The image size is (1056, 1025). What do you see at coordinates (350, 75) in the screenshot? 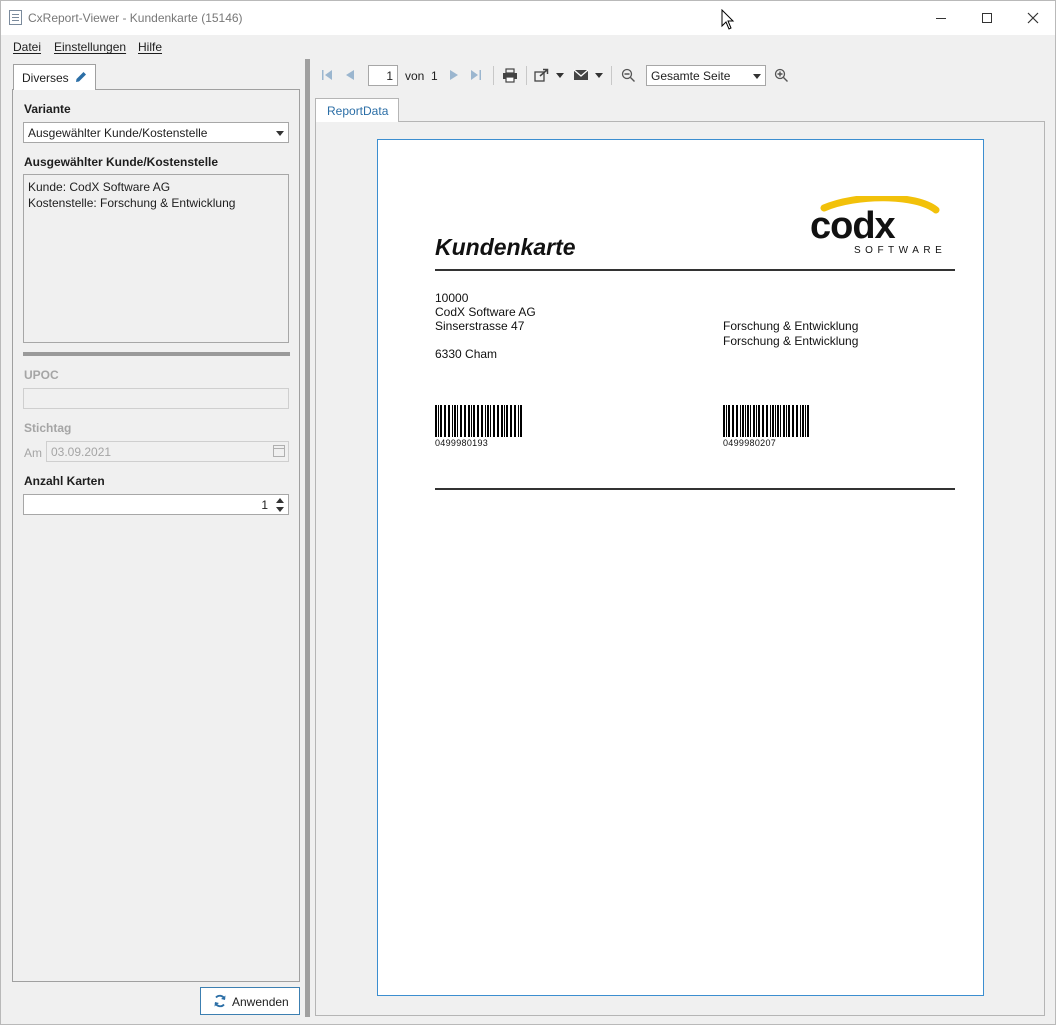
I see `previous-page-button` at bounding box center [350, 75].